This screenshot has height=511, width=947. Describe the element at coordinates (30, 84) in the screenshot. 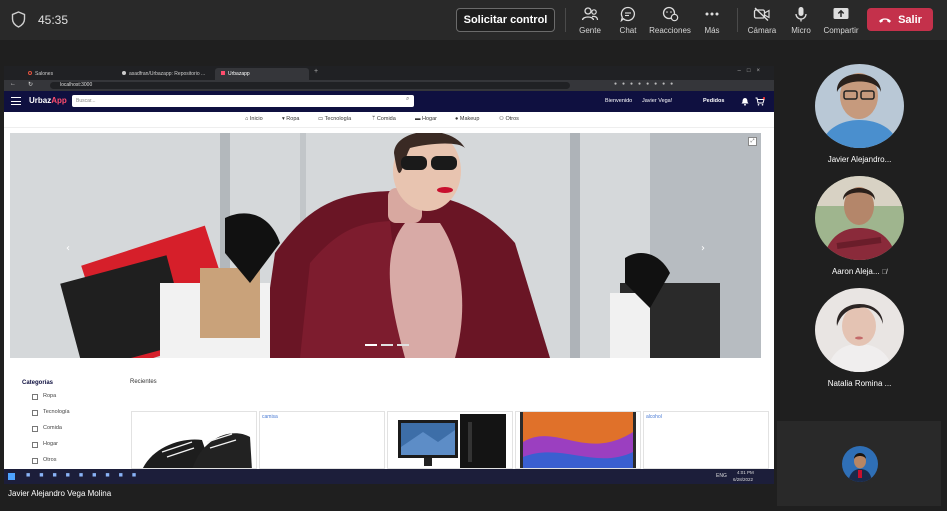

I see `reload-icon: ↻` at that location.